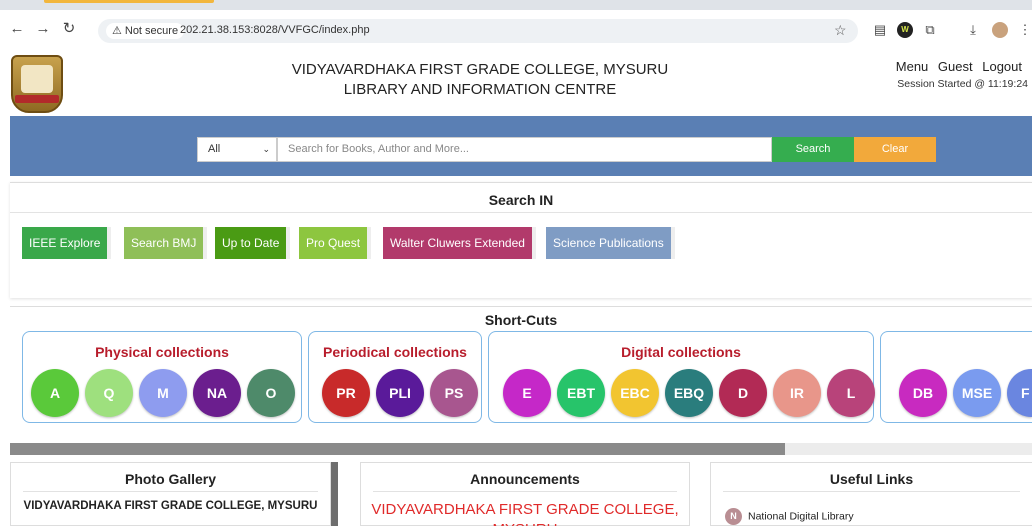  I want to click on search-in-title: Search IN, so click(521, 200).